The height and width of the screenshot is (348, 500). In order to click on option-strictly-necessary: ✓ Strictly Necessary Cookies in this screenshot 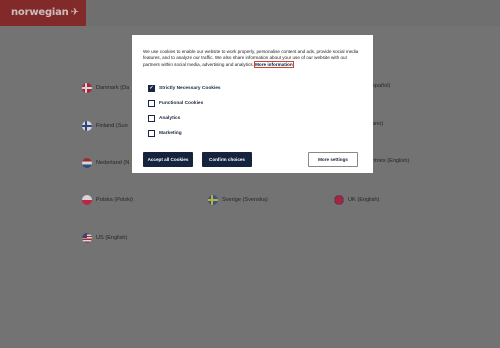, I will do `click(184, 88)`.